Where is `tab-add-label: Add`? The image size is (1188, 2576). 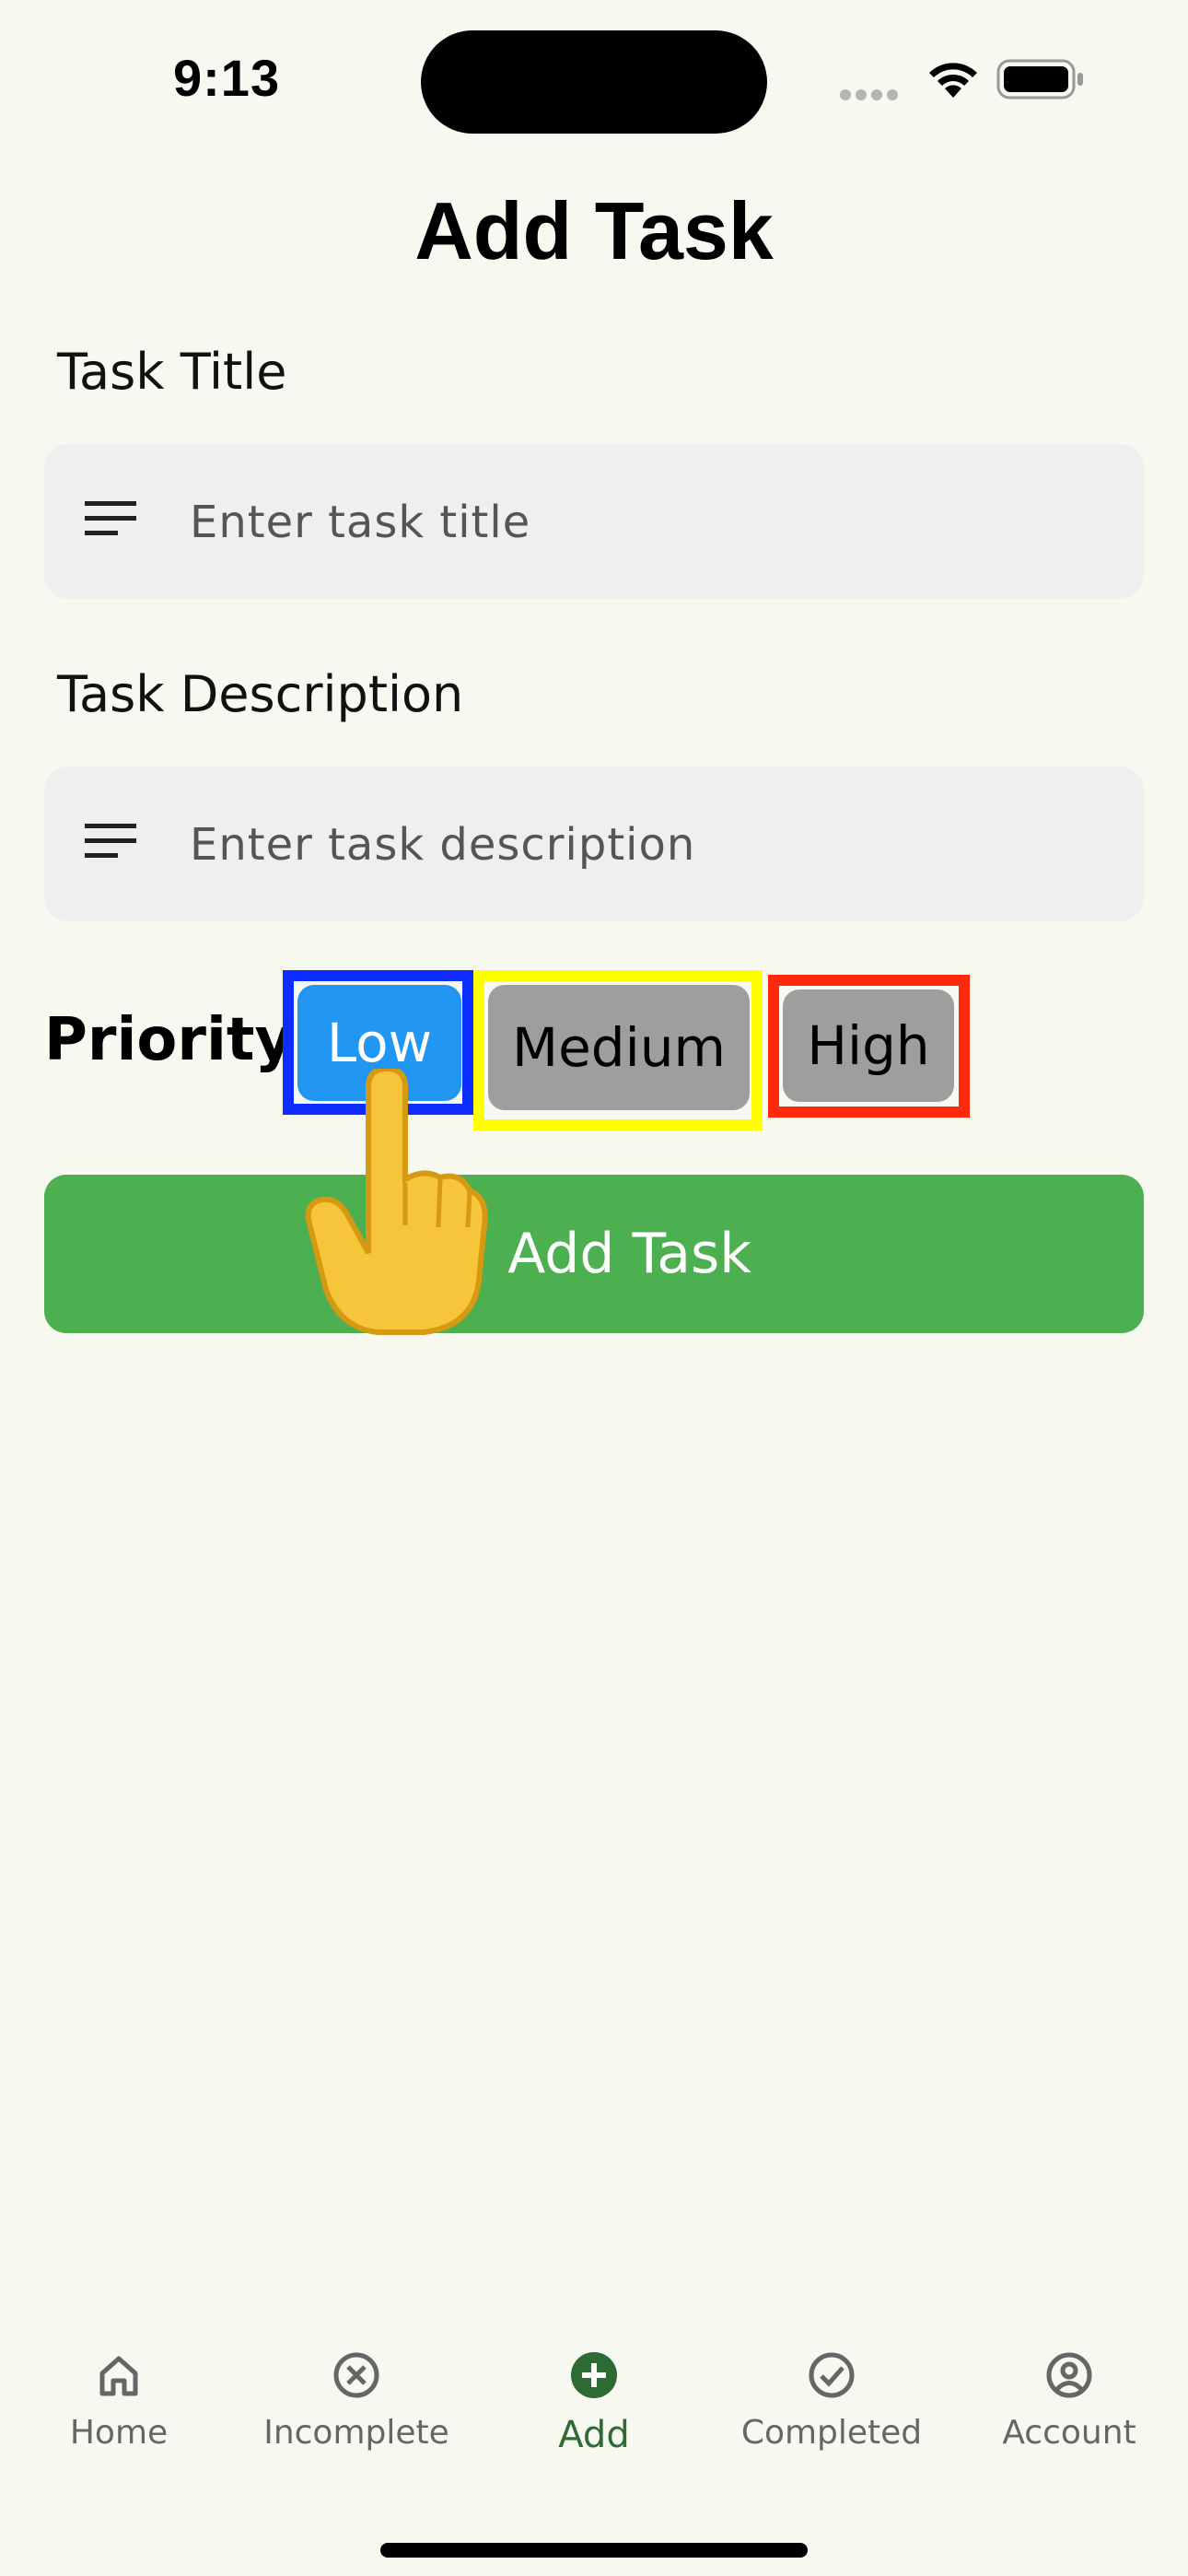 tab-add-label: Add is located at coordinates (594, 2435).